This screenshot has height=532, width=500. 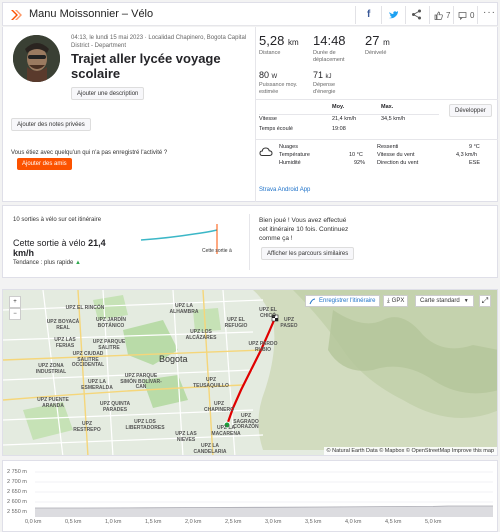 I want to click on energy-label-line1: Dépense, so click(x=324, y=85).